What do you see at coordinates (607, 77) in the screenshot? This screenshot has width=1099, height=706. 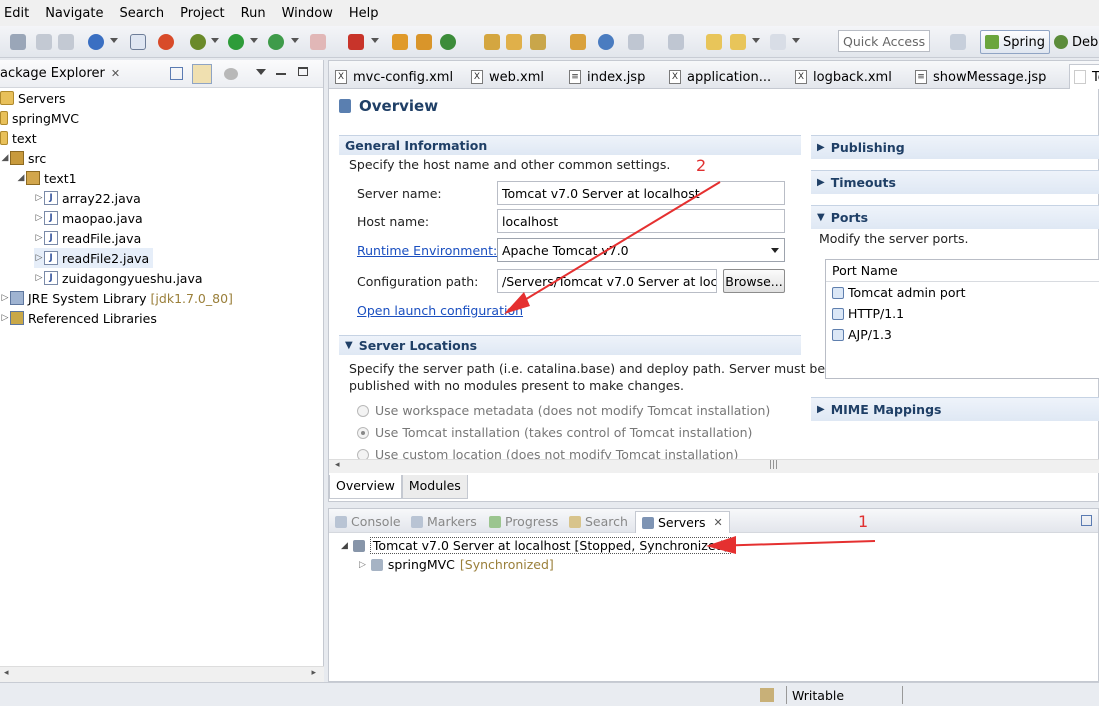 I see `tab-index-jsp: ≡ index.jsp` at bounding box center [607, 77].